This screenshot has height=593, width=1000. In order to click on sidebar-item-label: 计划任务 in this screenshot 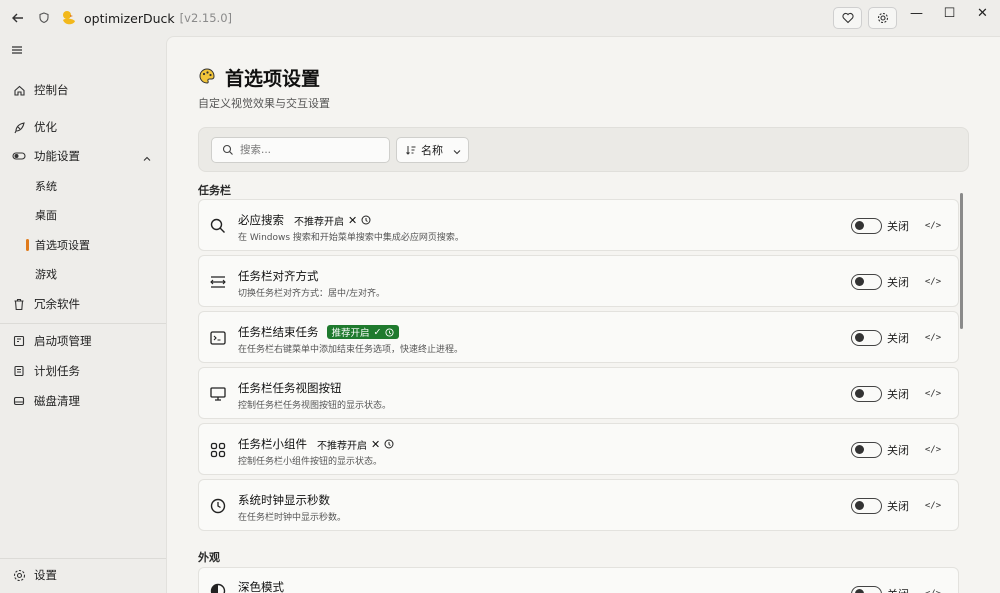, I will do `click(57, 371)`.